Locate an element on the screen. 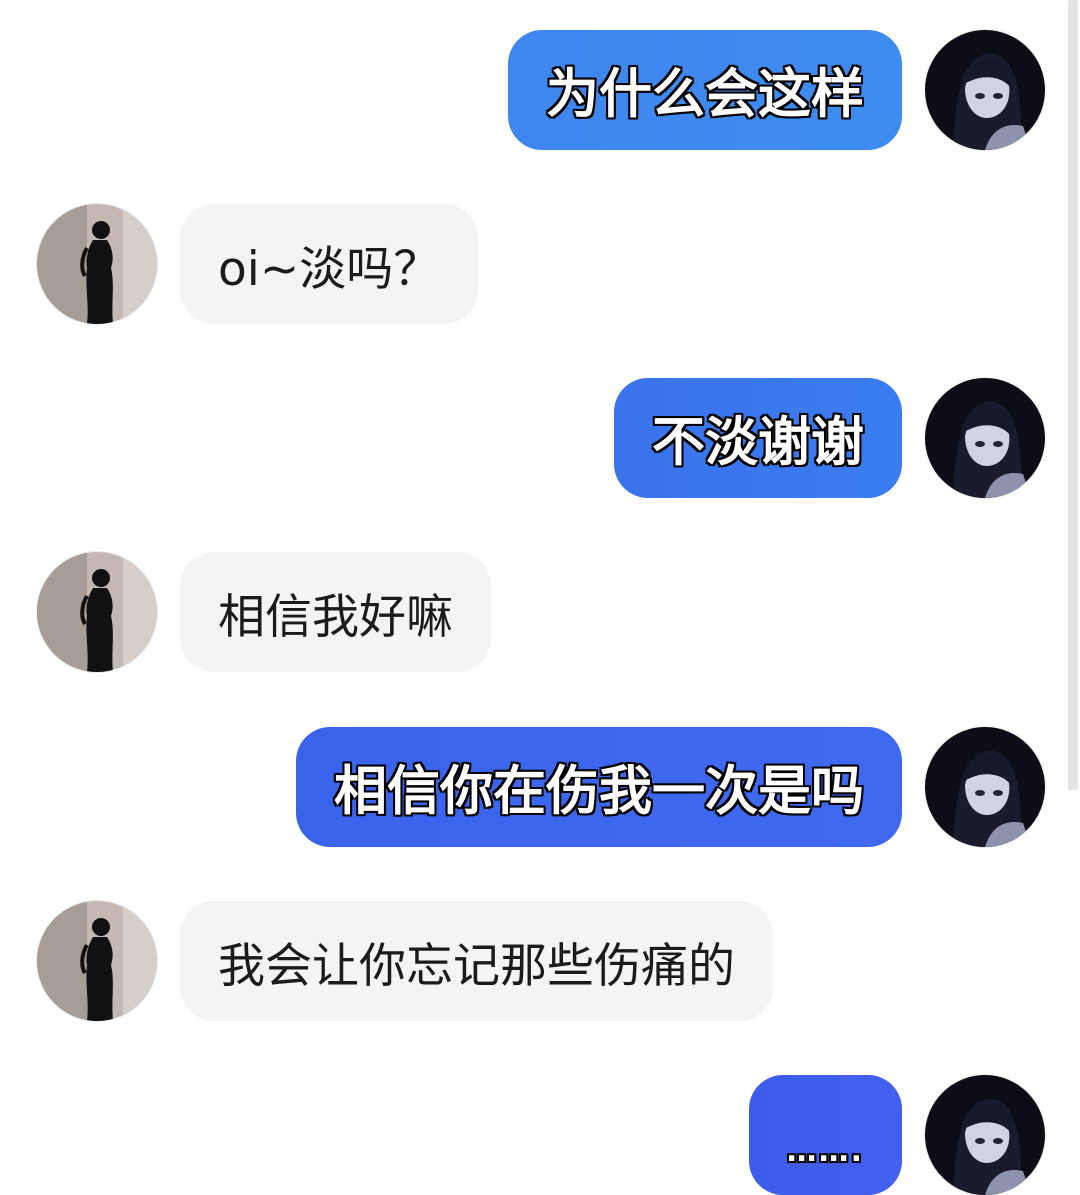 This screenshot has width=1080, height=1195. message-row-outgoing: 不淡谢谢 is located at coordinates (532, 438).